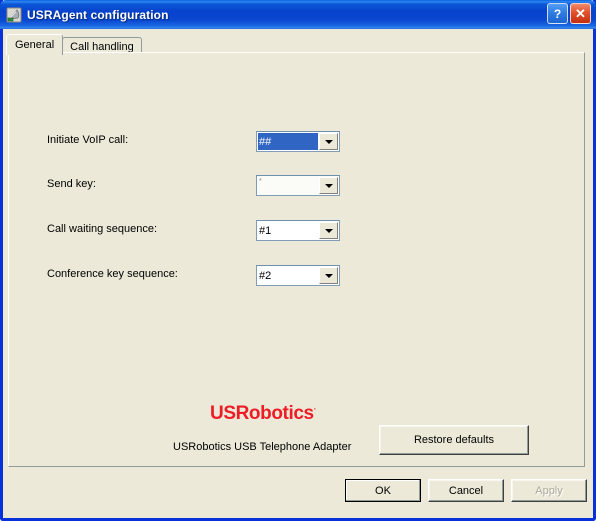 The image size is (596, 521). Describe the element at coordinates (262, 447) in the screenshot. I see `product-subtitle: USRobotics USB Telephone Adapter` at that location.